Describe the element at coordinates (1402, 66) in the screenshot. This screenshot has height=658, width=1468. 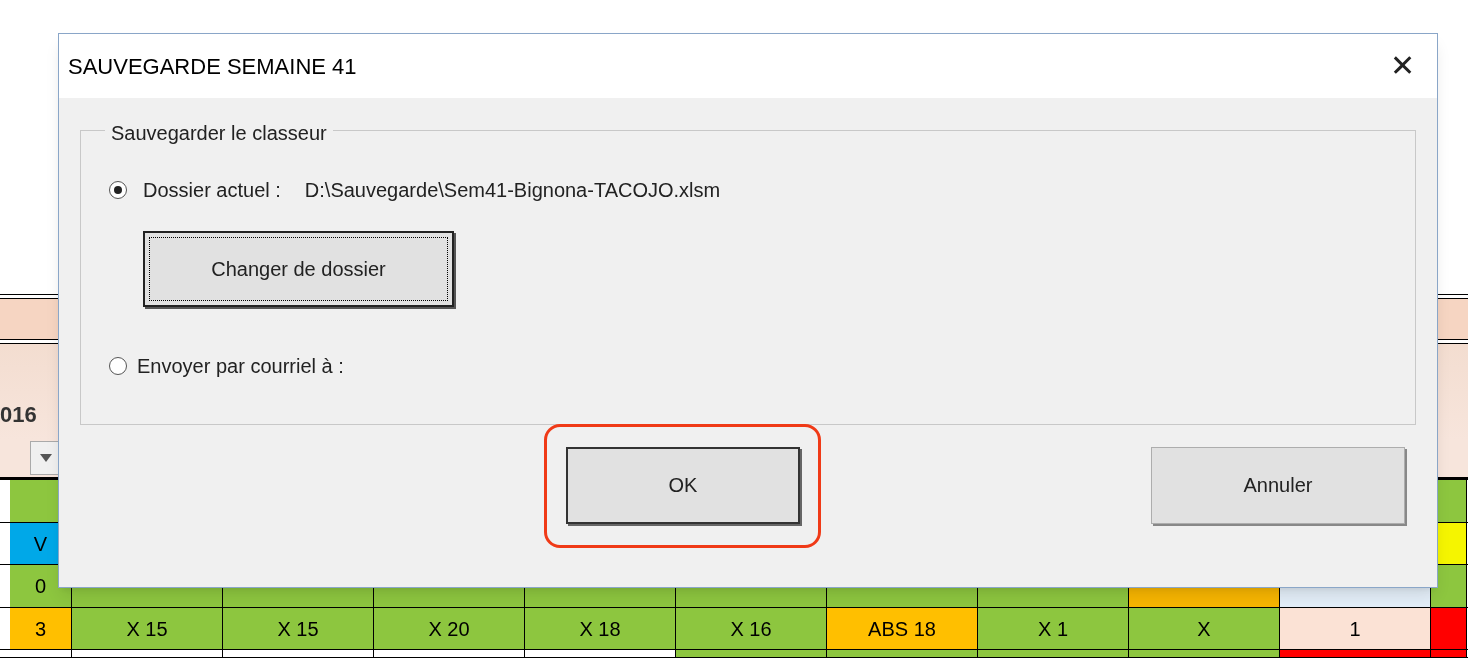
I see `close-button: ✕` at that location.